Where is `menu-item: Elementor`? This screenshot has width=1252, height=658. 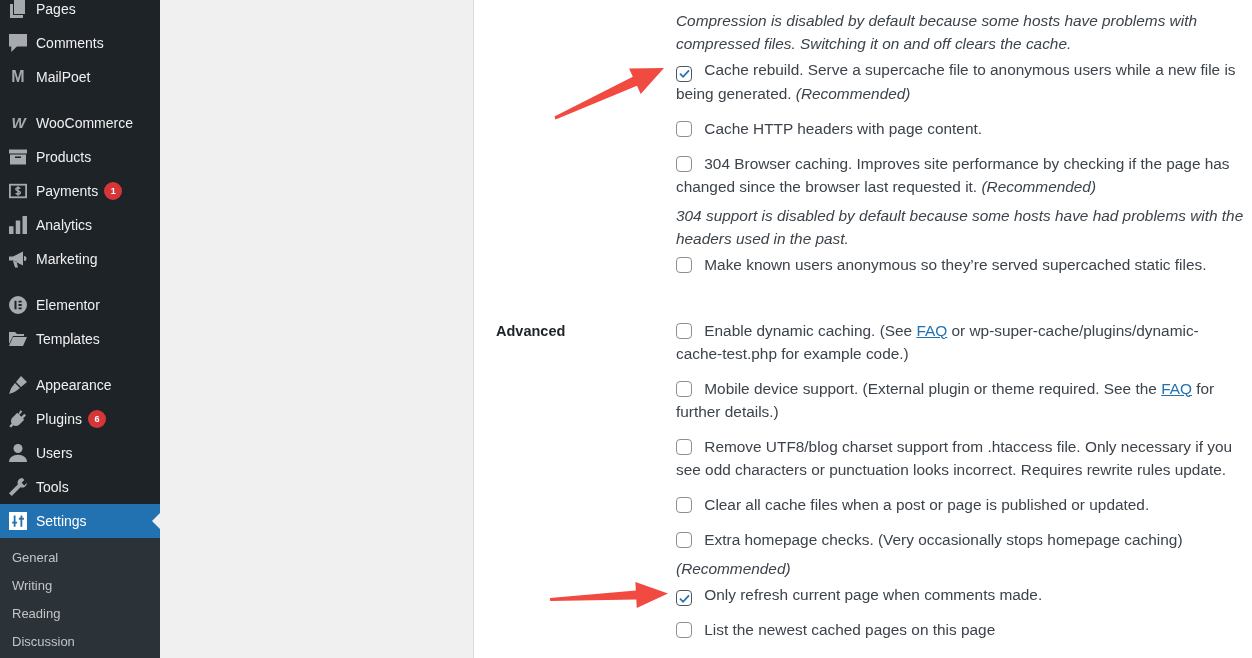
menu-item: Elementor is located at coordinates (80, 305).